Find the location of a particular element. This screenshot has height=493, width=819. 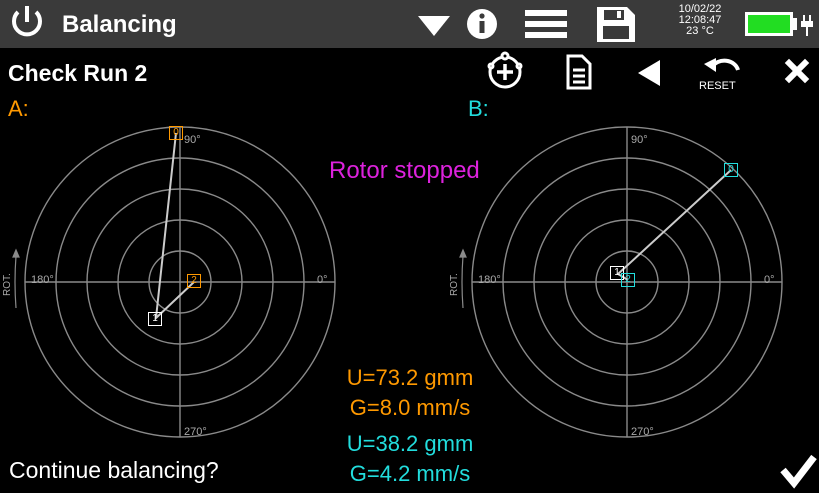

plane-a-result-u: U=73.2 gmm is located at coordinates (410, 377).